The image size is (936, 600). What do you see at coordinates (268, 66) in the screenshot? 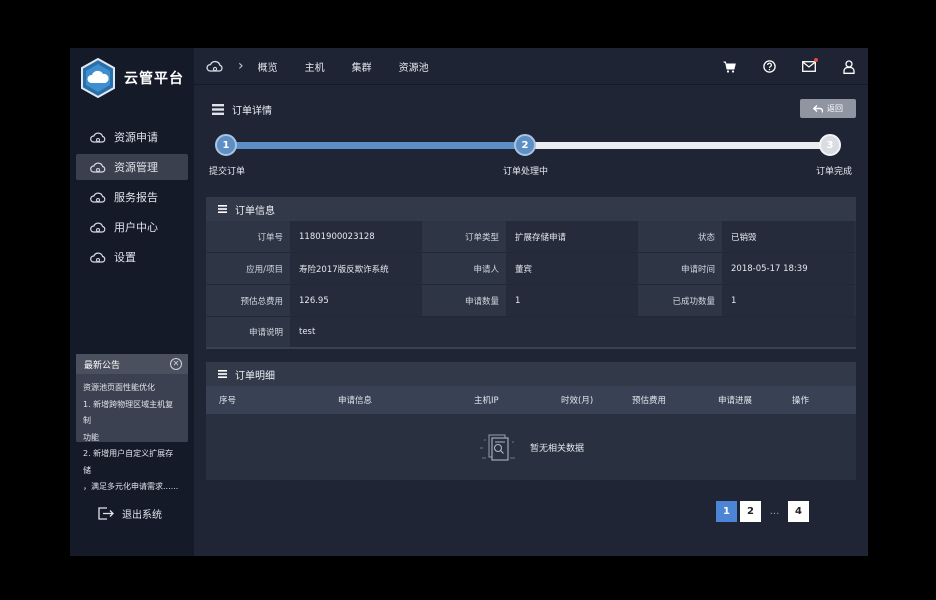
I see `tab-overview: 概览` at bounding box center [268, 66].